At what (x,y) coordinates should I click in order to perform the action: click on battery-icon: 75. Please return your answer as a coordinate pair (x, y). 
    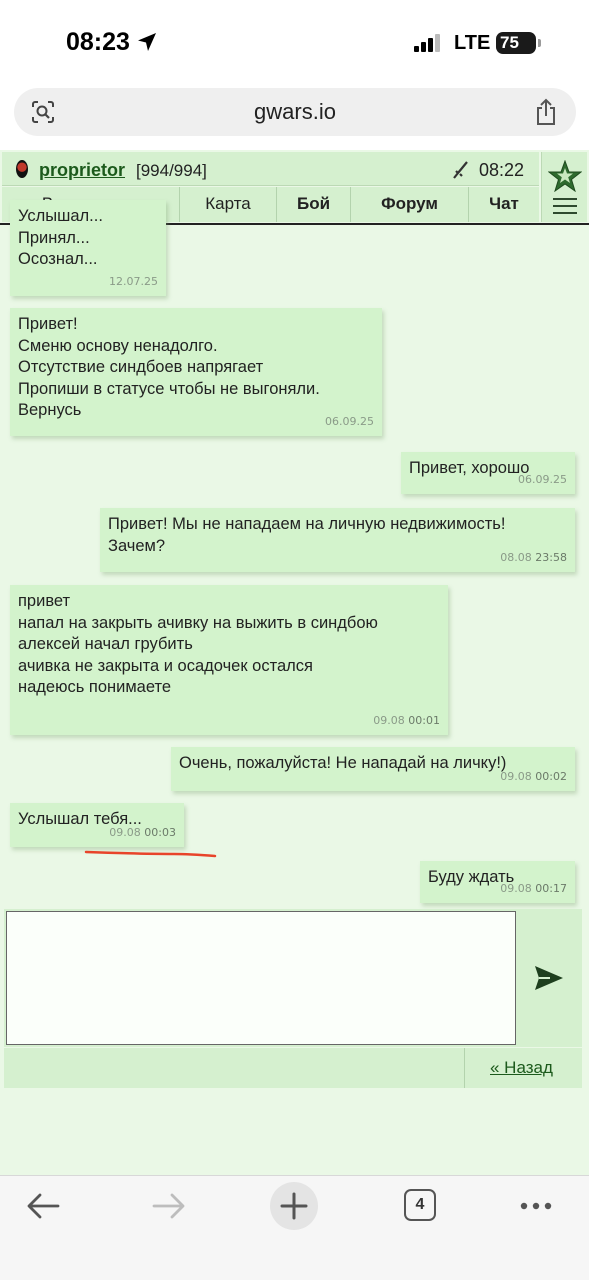
    Looking at the image, I should click on (516, 43).